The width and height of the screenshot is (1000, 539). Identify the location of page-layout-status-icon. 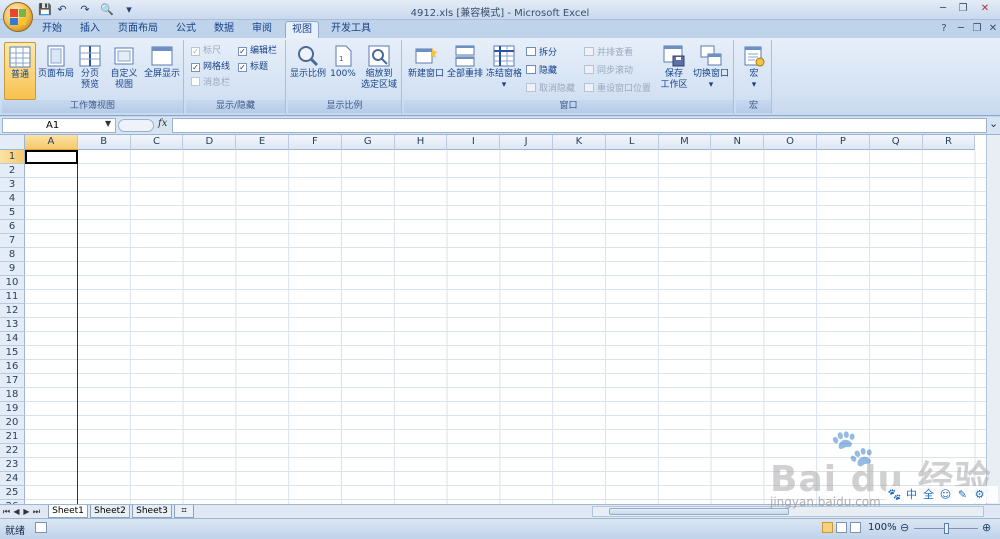
(841, 527).